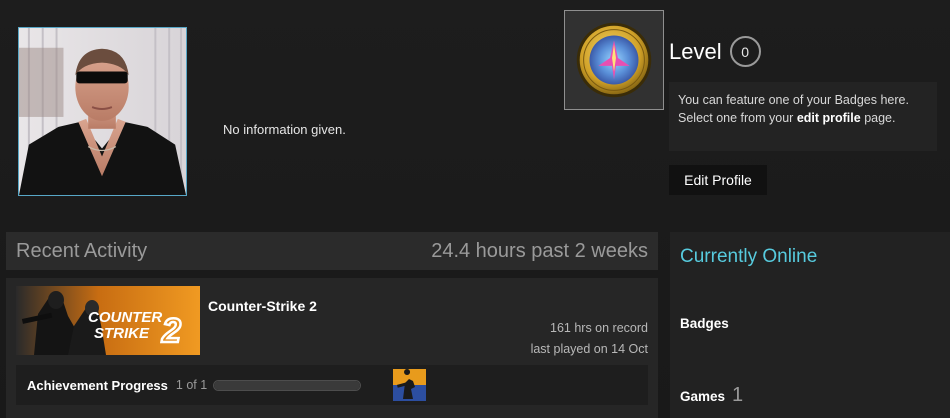 The image size is (950, 418). Describe the element at coordinates (749, 256) in the screenshot. I see `online-status: Currently Online` at that location.